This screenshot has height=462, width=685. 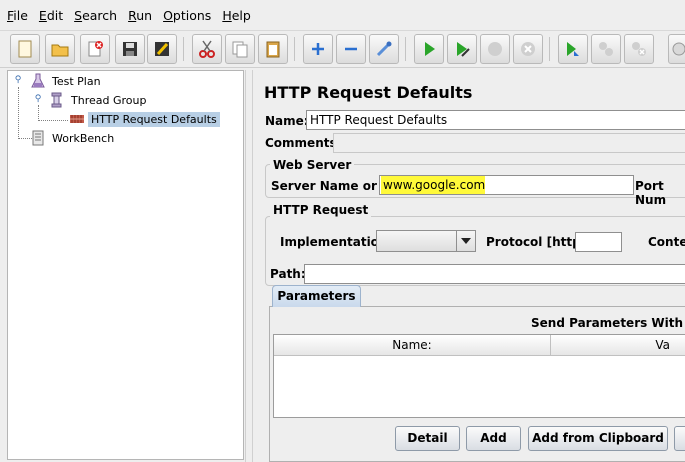 What do you see at coordinates (495, 120) in the screenshot?
I see `name-field: HTTP Request Defaults` at bounding box center [495, 120].